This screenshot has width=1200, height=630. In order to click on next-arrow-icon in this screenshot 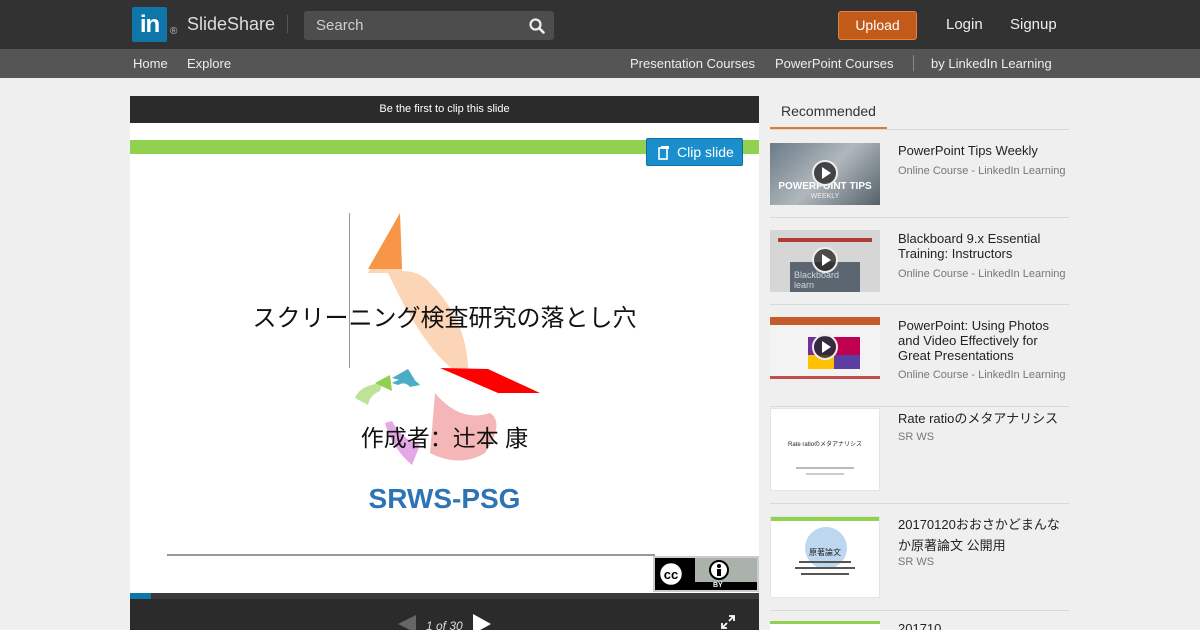, I will do `click(482, 622)`.